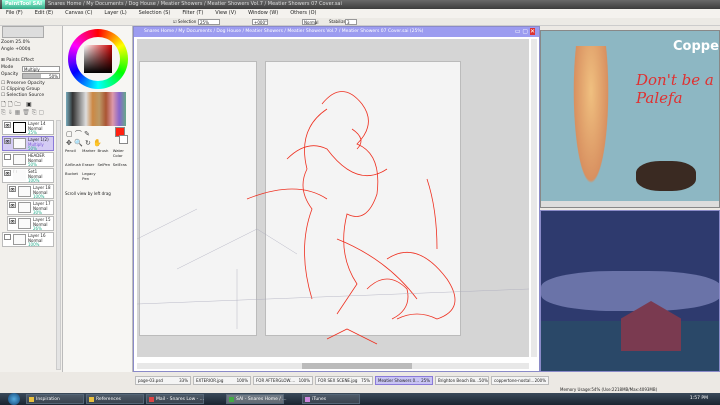  I want to click on color-wheel, so click(98, 59).